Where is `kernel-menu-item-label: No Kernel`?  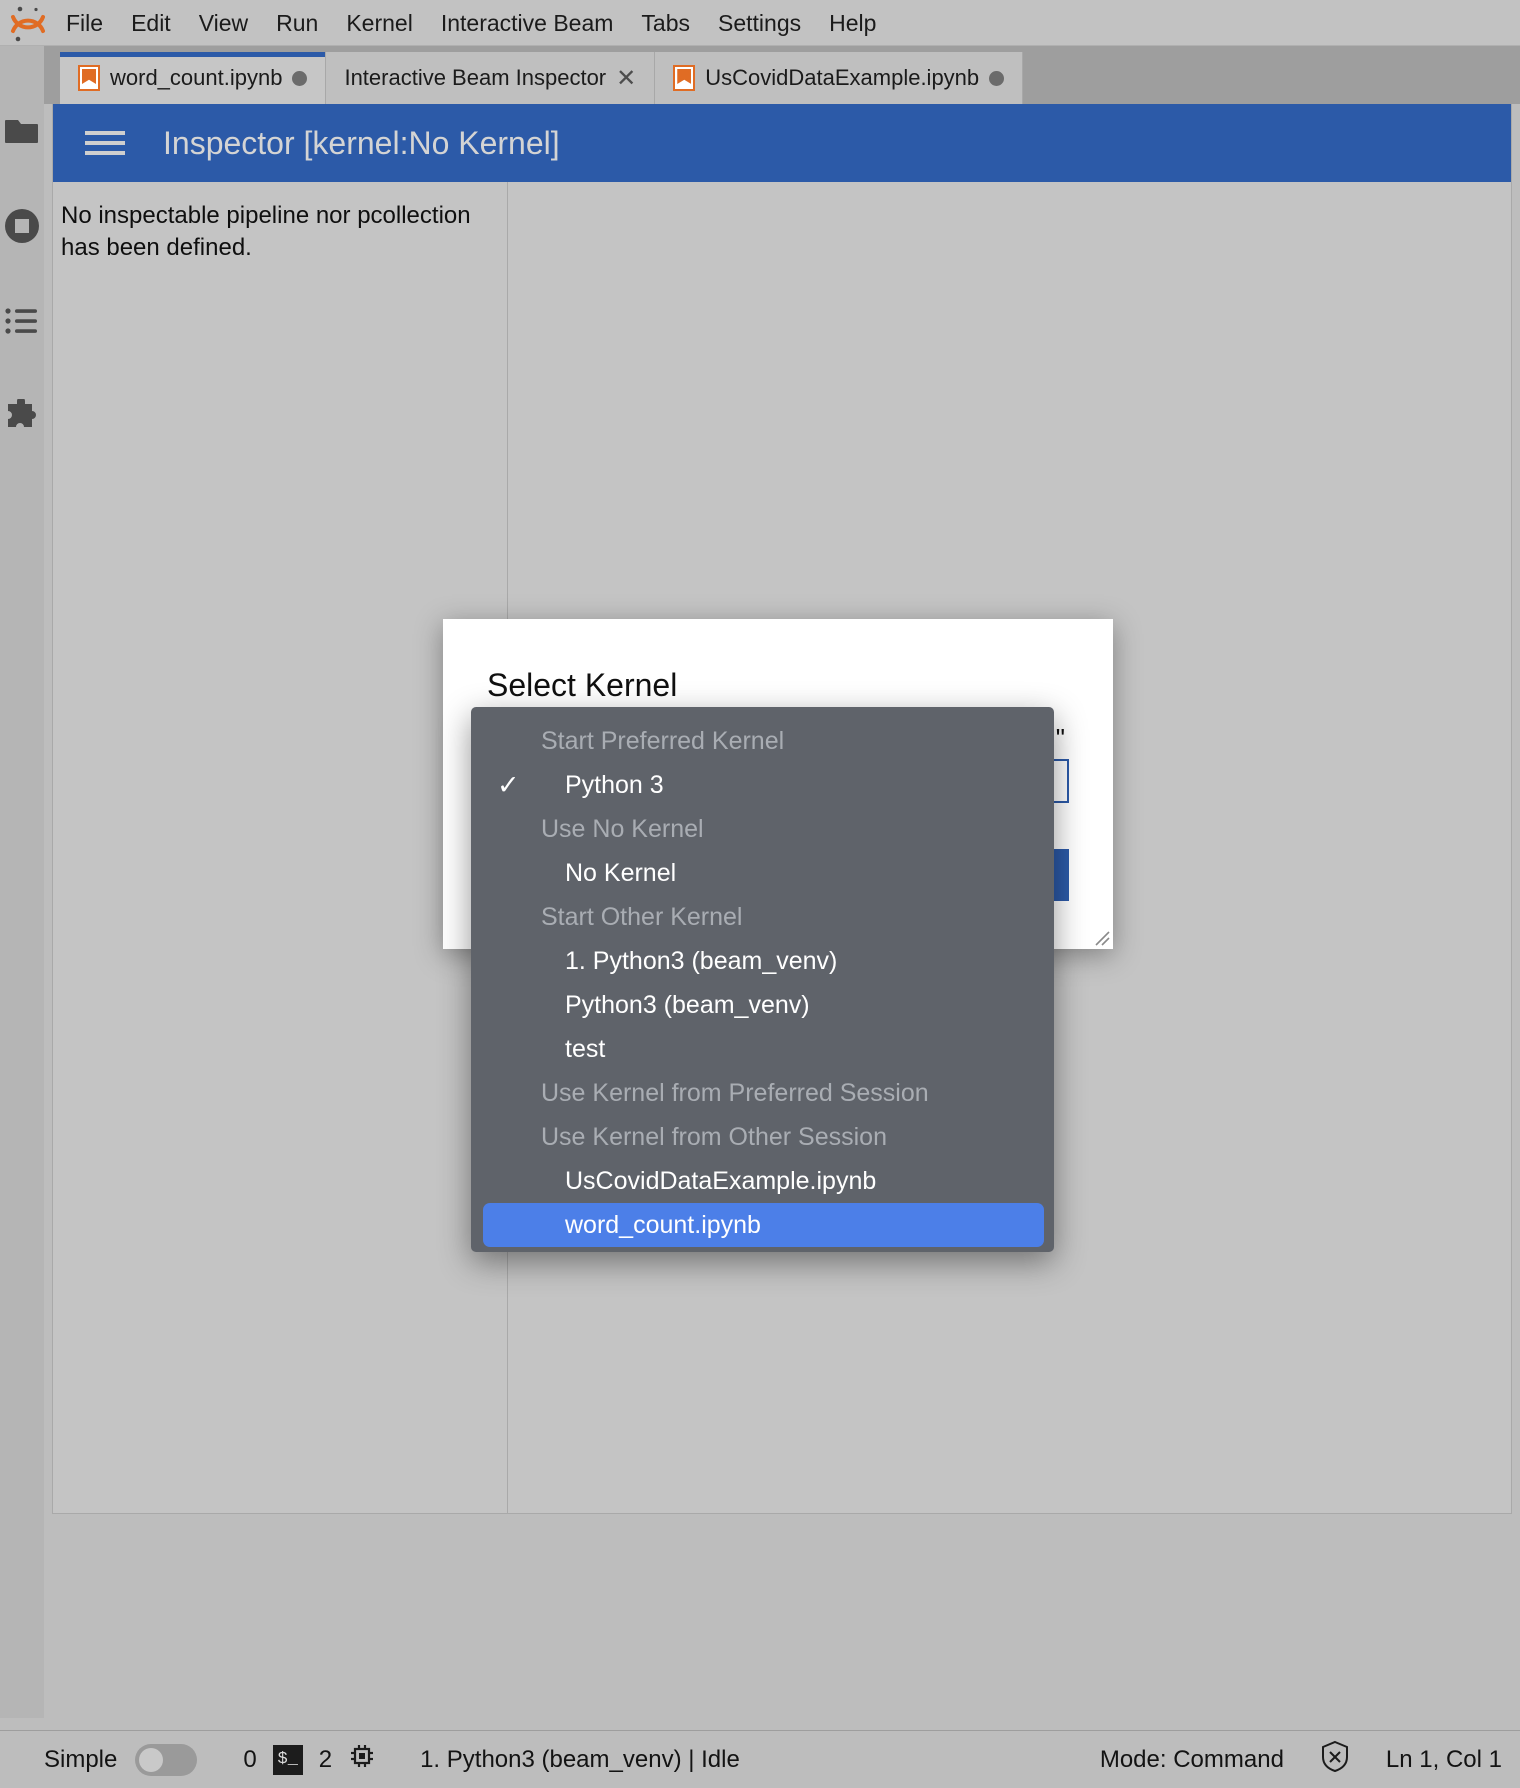
kernel-menu-item-label: No Kernel is located at coordinates (621, 872).